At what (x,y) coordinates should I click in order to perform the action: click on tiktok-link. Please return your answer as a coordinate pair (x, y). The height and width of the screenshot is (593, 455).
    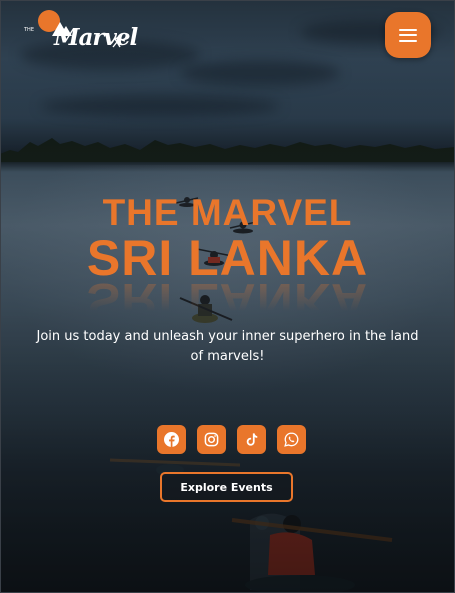
    Looking at the image, I should click on (251, 439).